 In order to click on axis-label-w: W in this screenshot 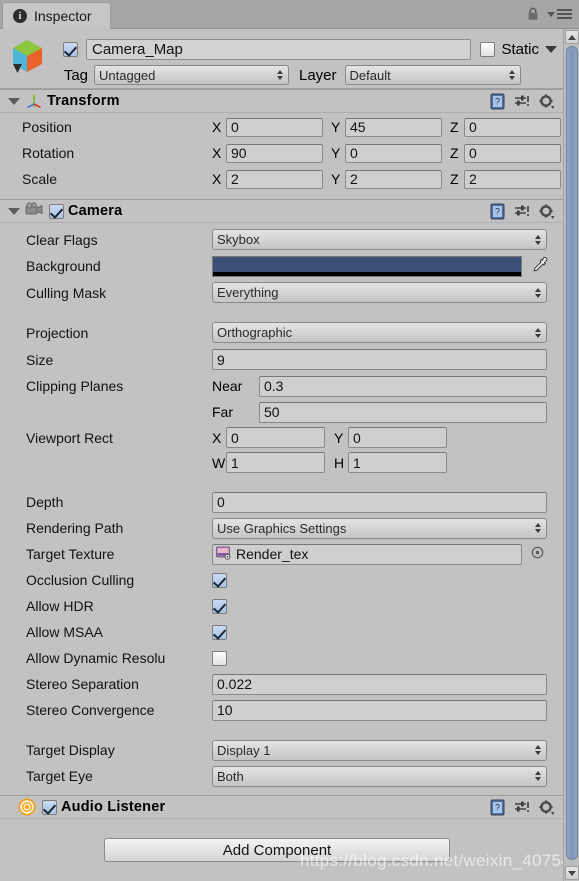, I will do `click(219, 462)`.